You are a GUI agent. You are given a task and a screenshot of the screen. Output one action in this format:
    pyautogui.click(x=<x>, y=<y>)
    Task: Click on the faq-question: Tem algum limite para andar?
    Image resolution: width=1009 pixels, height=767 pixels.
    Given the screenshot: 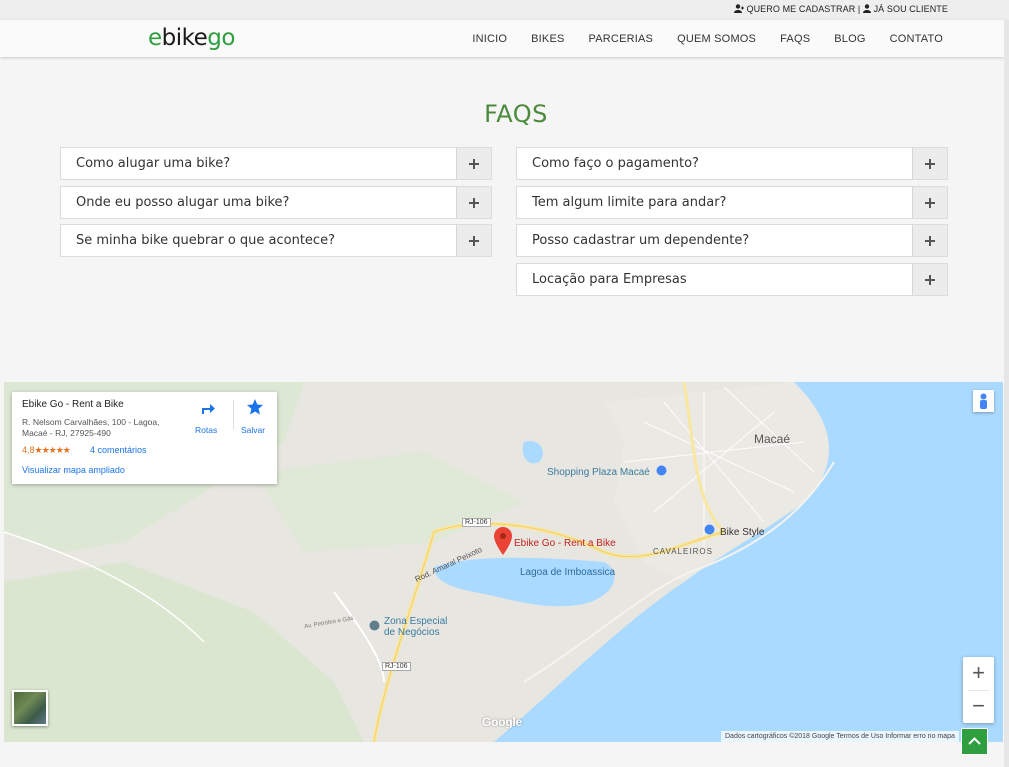 What is the action you would take?
    pyautogui.click(x=629, y=202)
    